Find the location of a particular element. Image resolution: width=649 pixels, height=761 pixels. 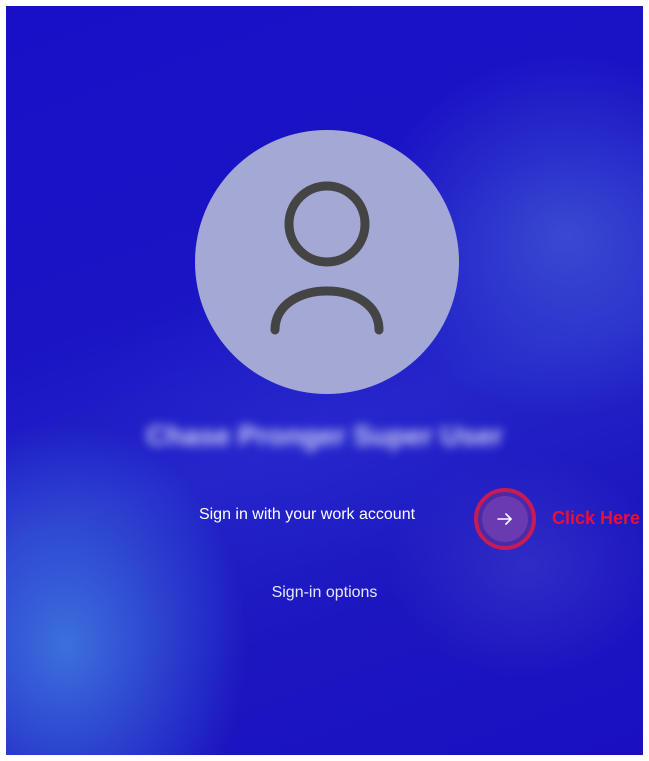

user-avatar is located at coordinates (327, 262).